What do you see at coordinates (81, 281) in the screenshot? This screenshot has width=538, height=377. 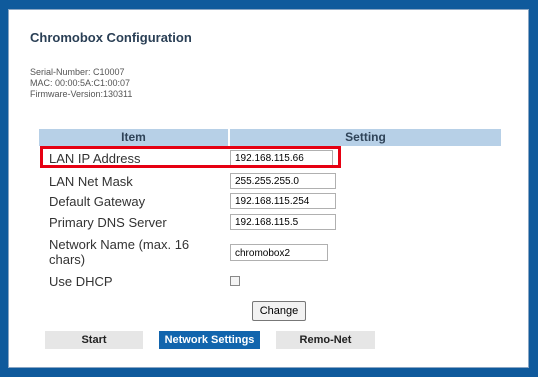 I see `label-dhcp: Use DHCP` at bounding box center [81, 281].